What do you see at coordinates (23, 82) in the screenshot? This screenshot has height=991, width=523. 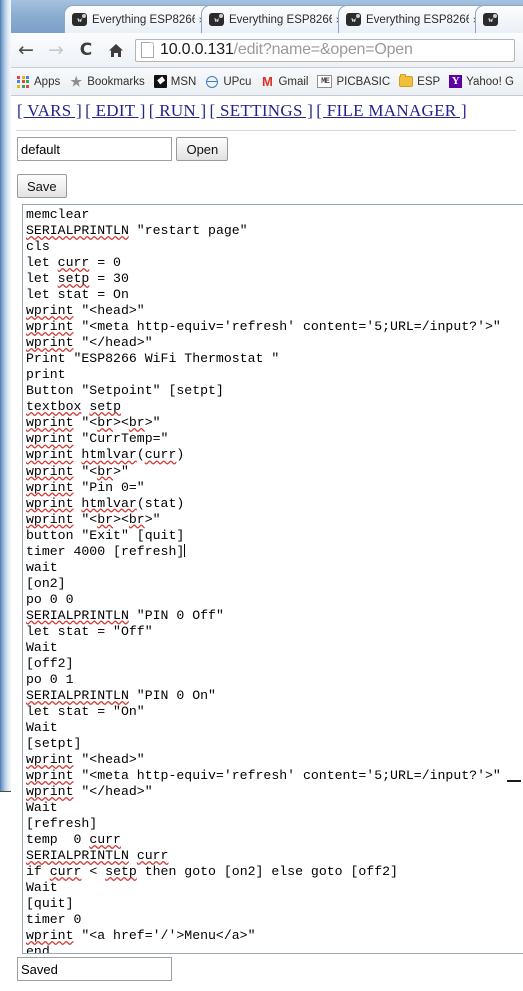 I see `apps-grid-icon` at bounding box center [23, 82].